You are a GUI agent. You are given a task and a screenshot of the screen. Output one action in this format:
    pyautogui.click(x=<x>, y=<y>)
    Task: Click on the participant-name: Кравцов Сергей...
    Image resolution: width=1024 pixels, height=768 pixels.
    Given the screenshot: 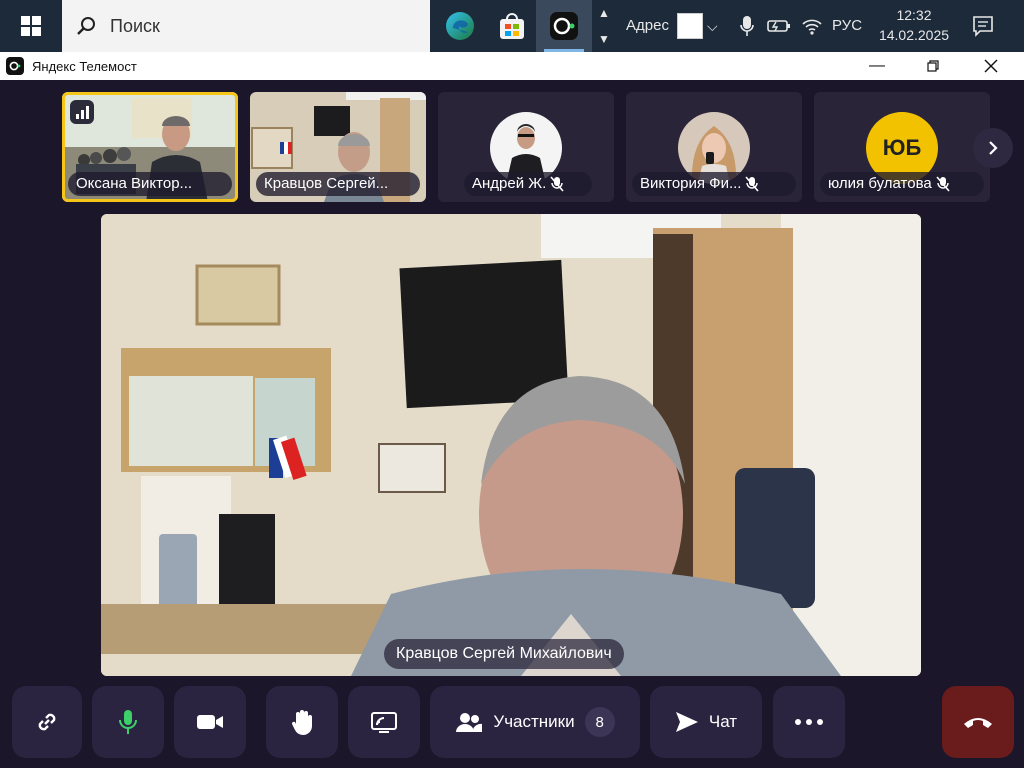 What is the action you would take?
    pyautogui.click(x=326, y=183)
    